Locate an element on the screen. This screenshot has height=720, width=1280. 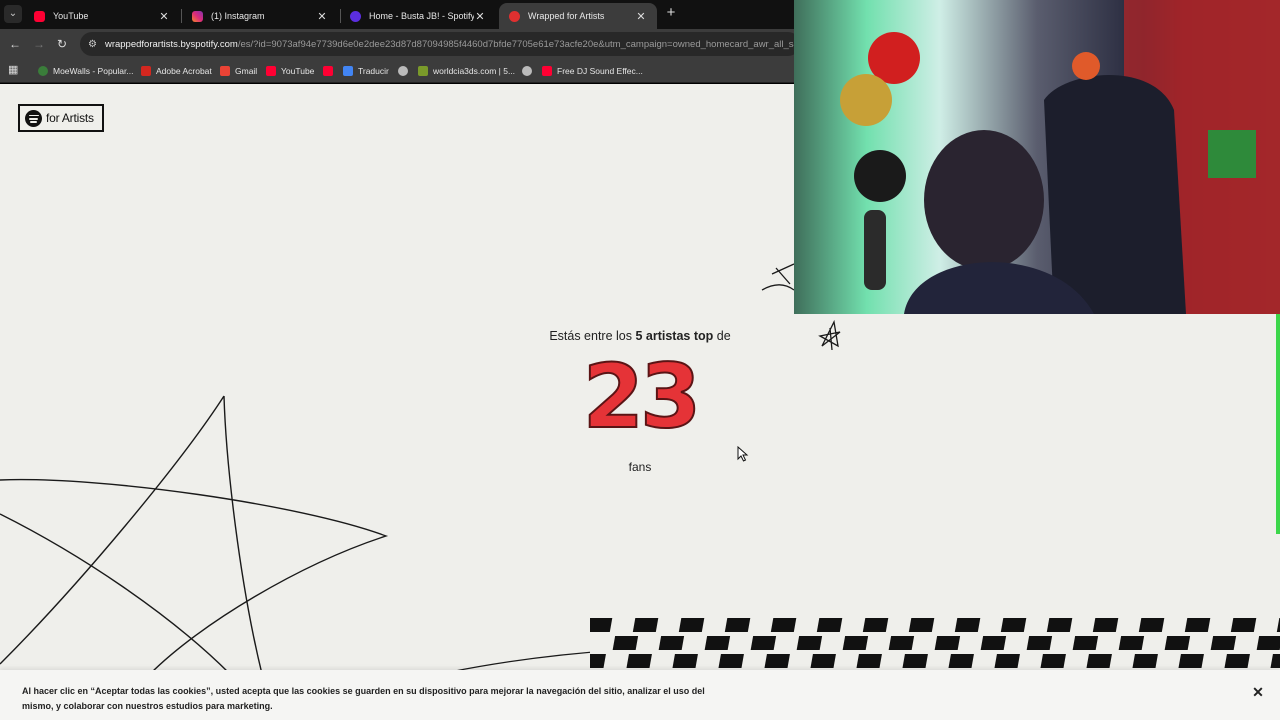
tab-search-chevron-icon: ⌄ is located at coordinates (13, 14).